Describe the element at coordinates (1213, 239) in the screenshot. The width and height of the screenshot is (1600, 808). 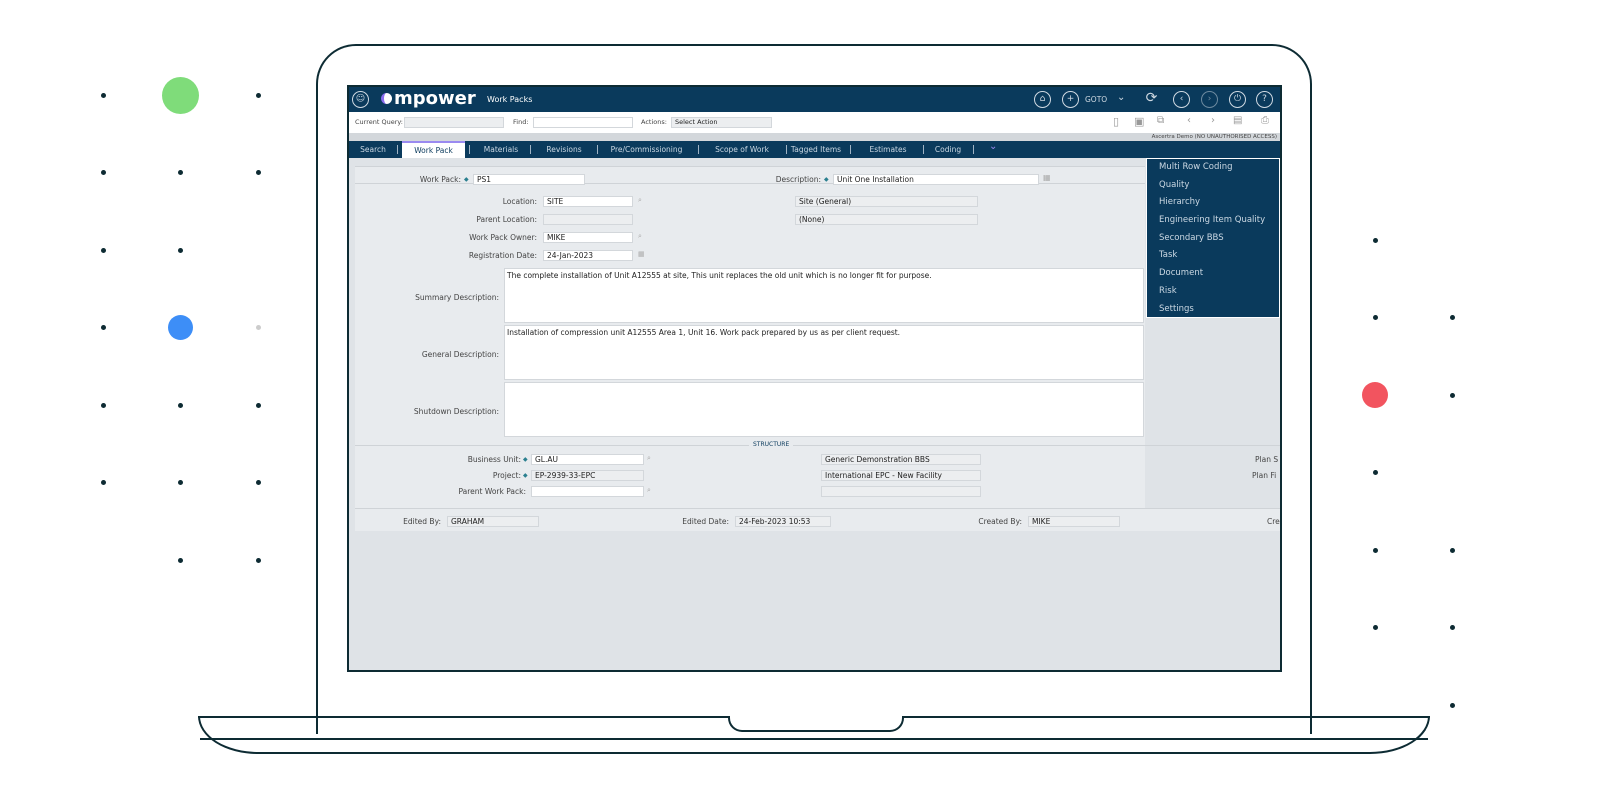
I see `menu-item: Secondary BBS` at that location.